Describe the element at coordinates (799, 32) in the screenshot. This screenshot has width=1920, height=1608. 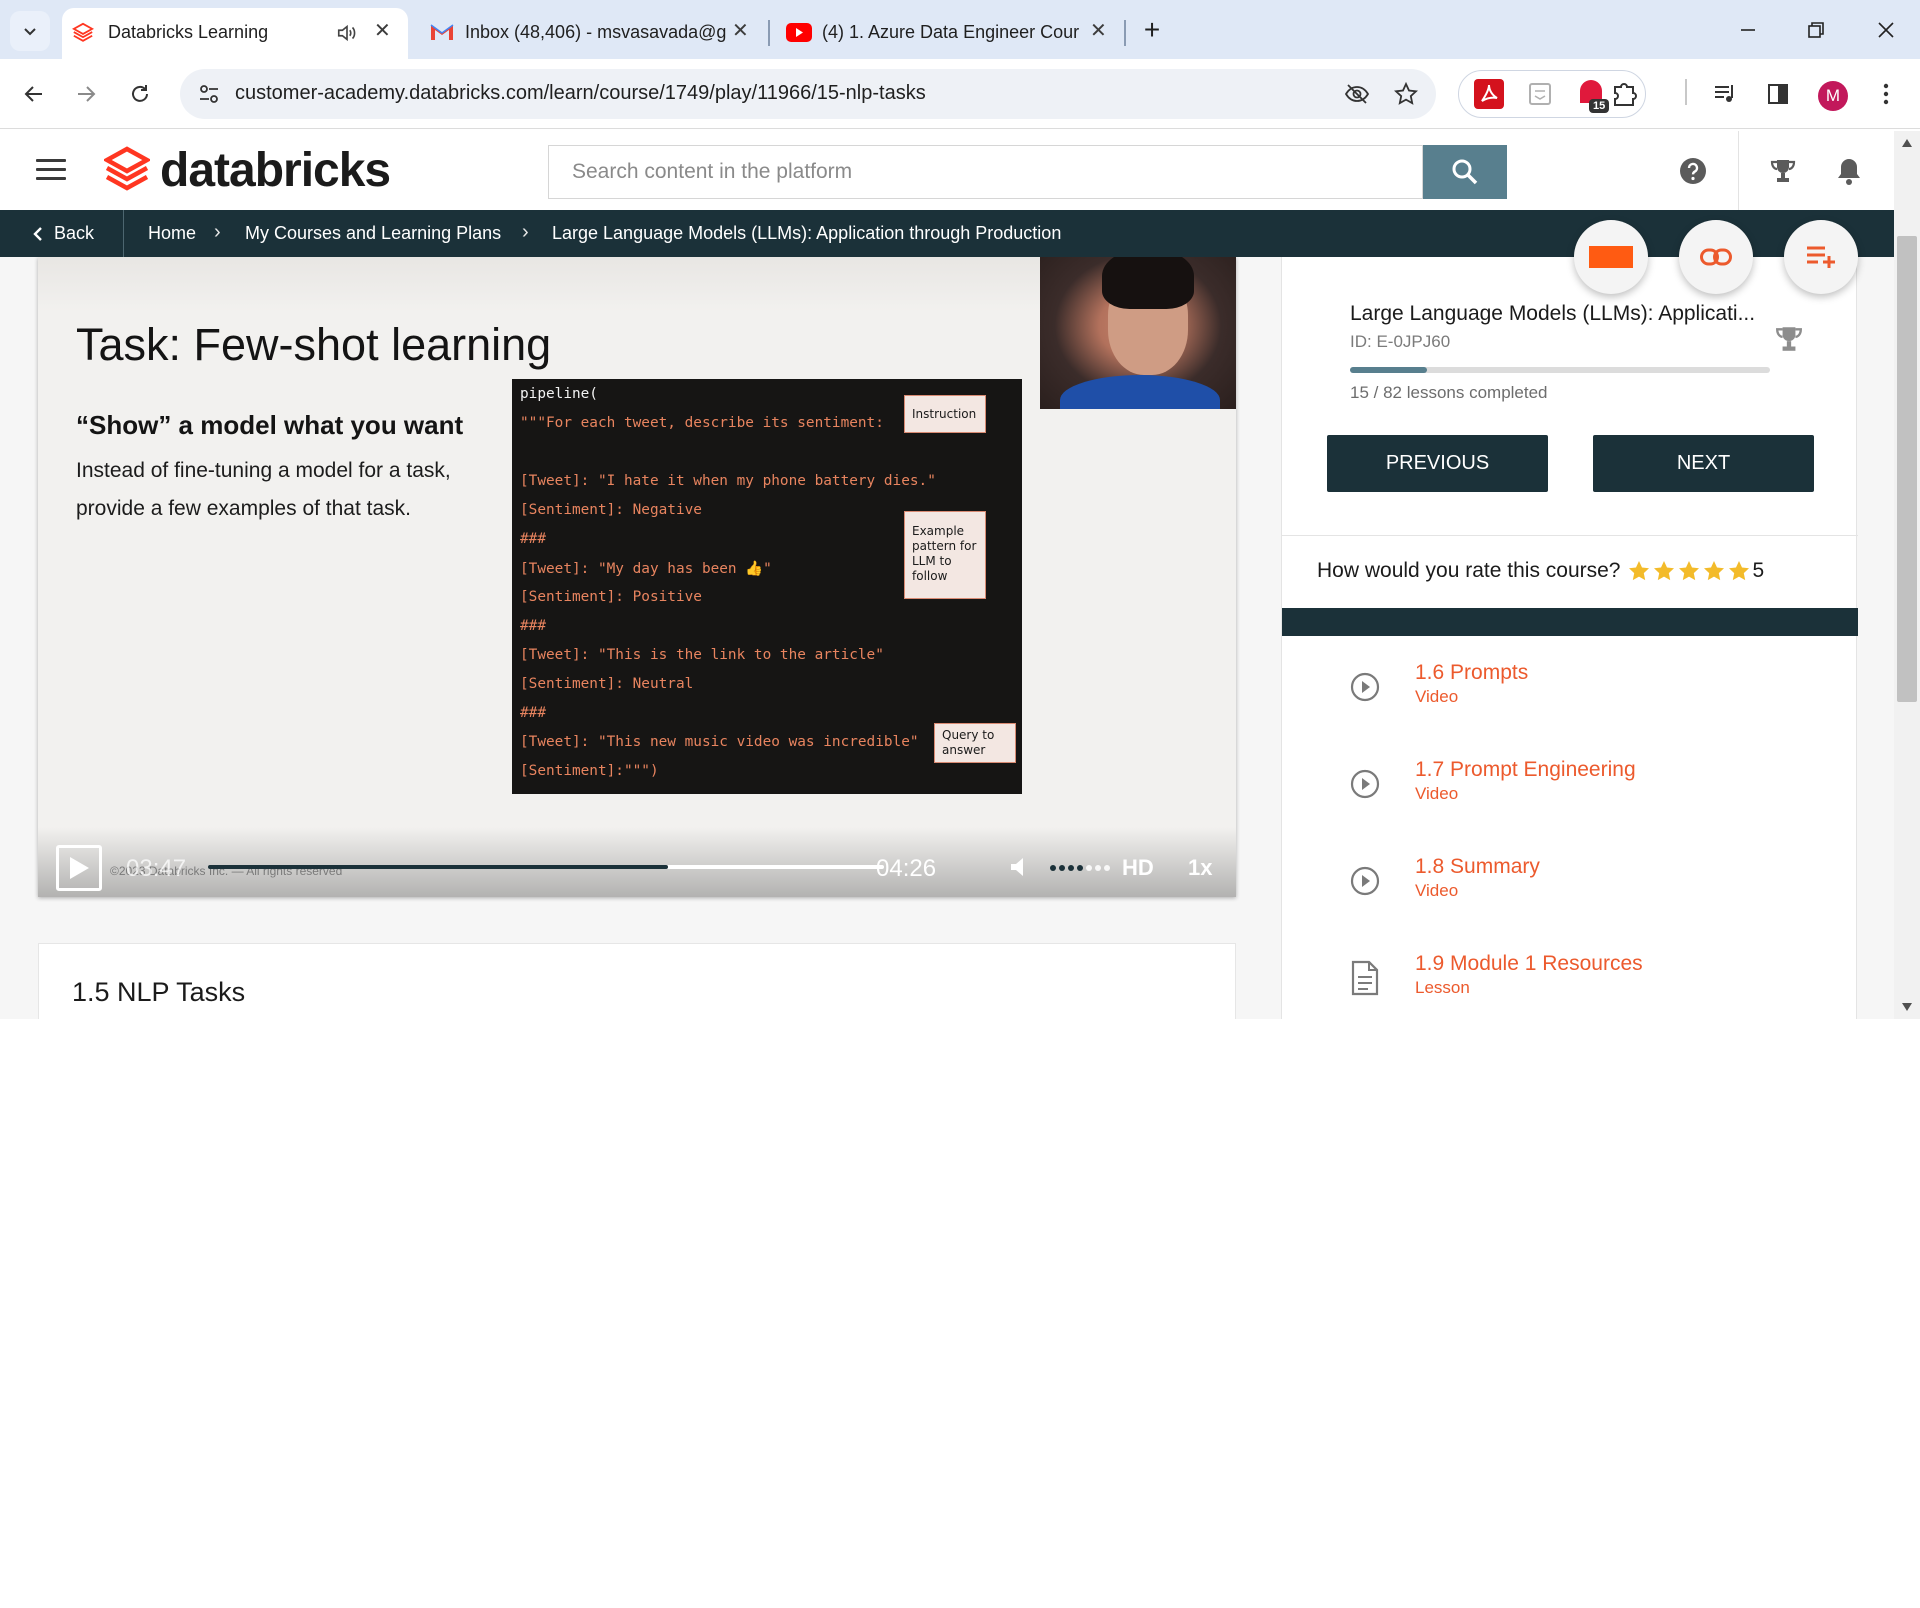
I see `youtube-favicon-icon` at that location.